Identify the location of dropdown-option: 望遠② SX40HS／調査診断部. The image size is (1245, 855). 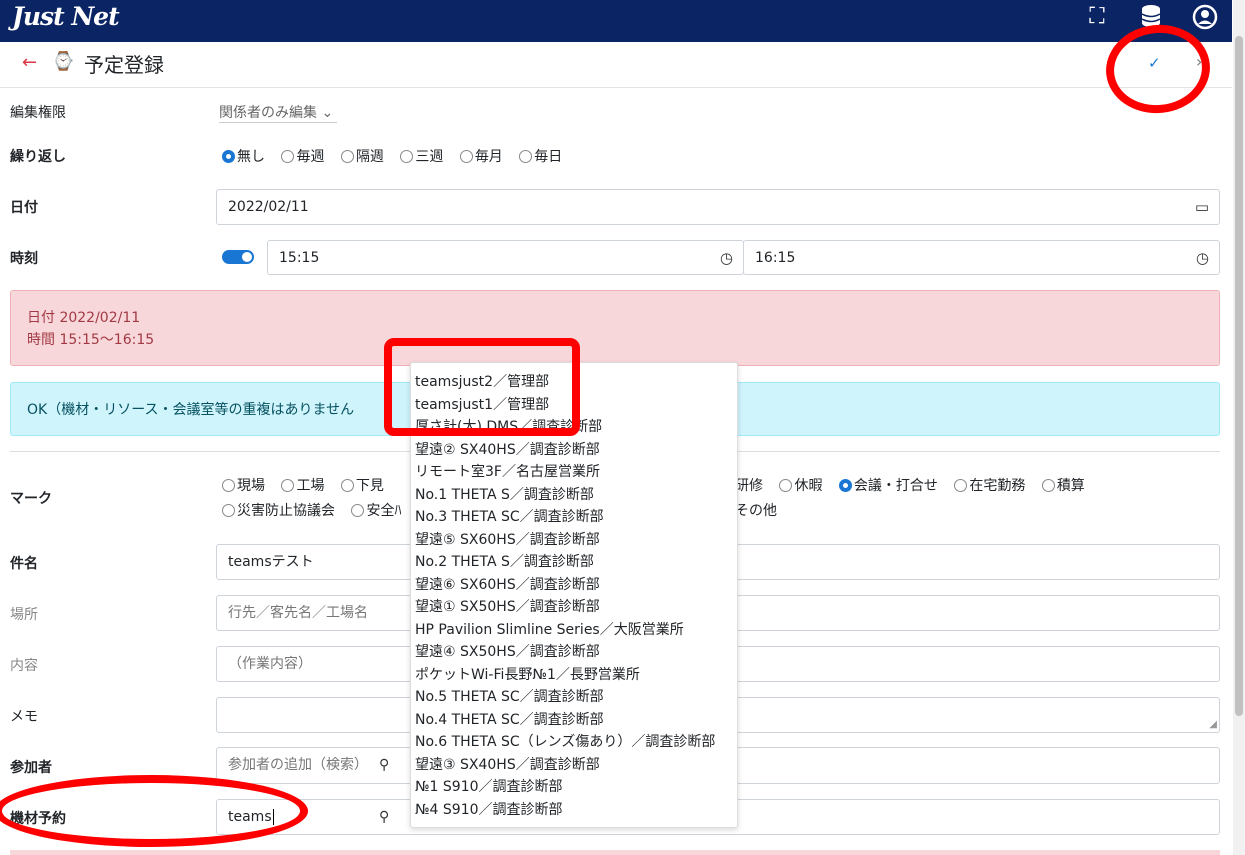
(574, 450).